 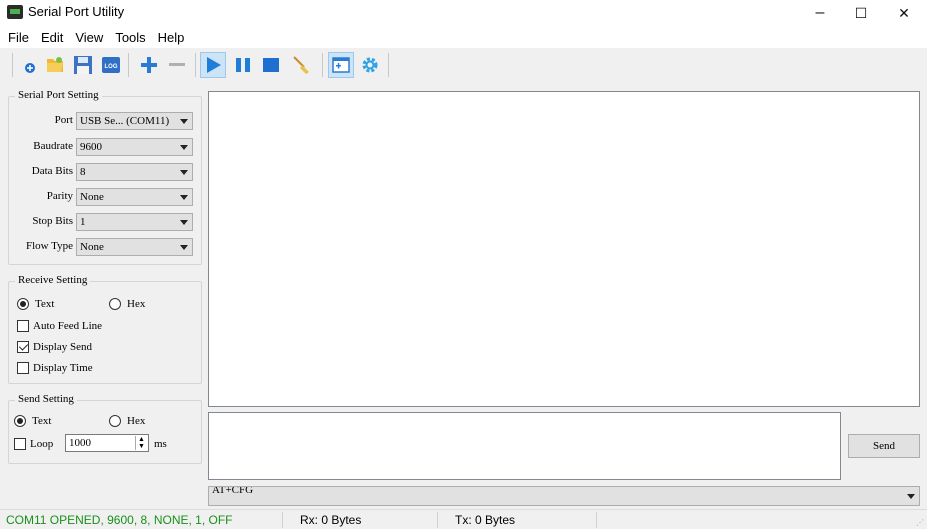 What do you see at coordinates (524, 446) in the screenshot?
I see `send-input-area` at bounding box center [524, 446].